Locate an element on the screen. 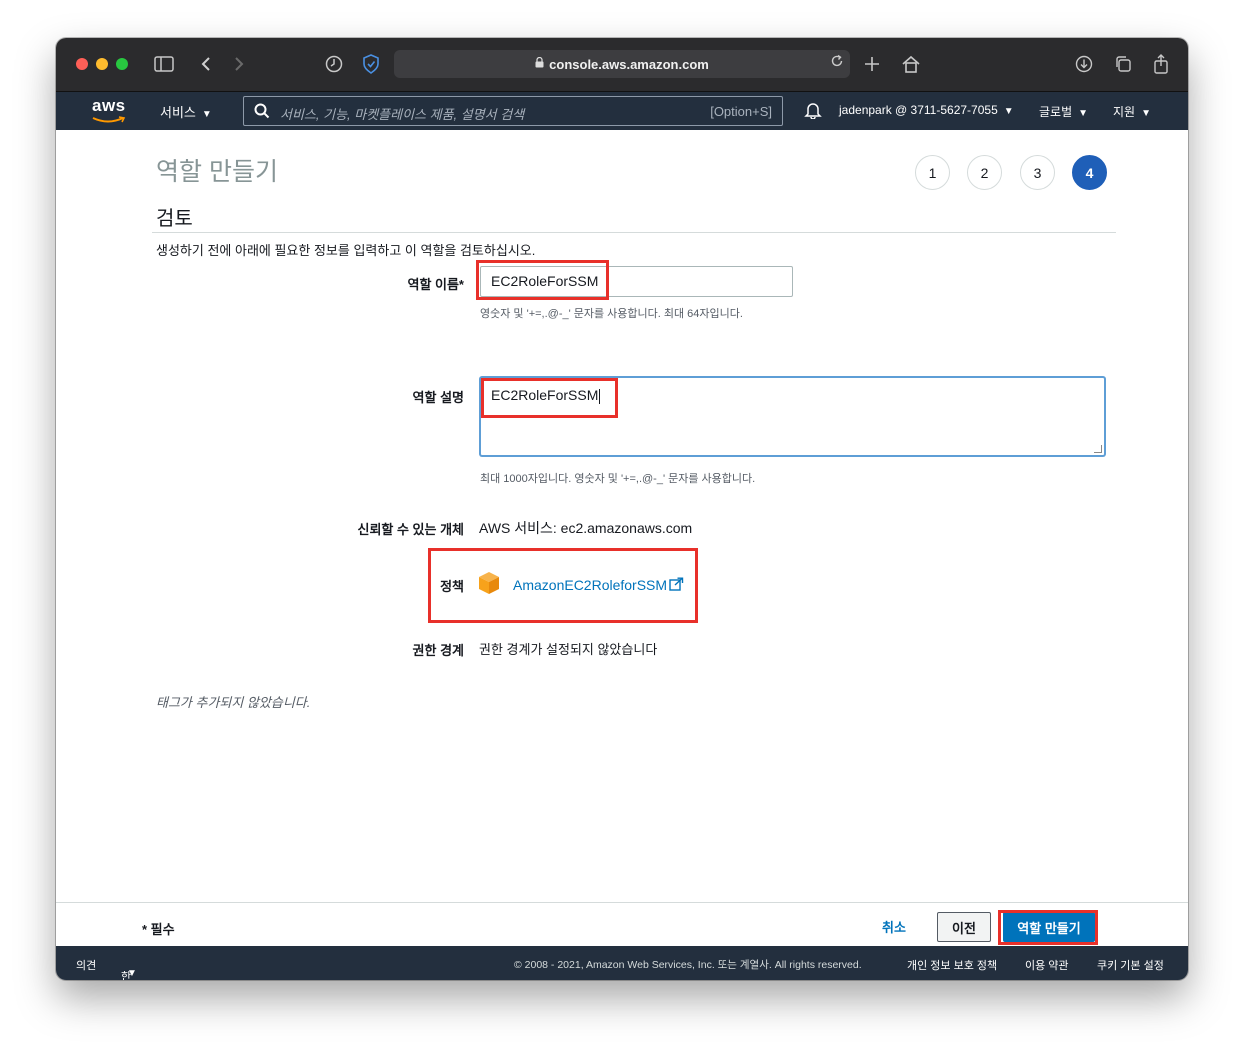  address-bar: console.aws.amazon.com is located at coordinates (622, 64).